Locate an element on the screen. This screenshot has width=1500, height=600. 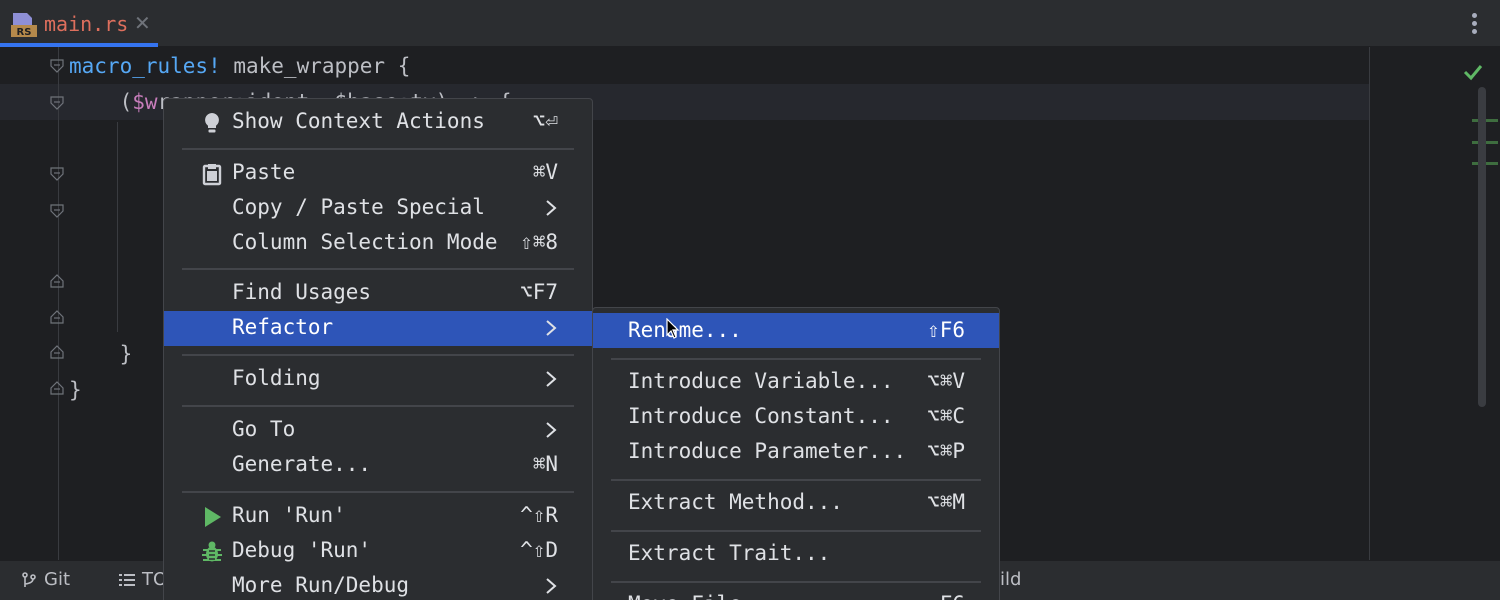
list-icon is located at coordinates (127, 579).